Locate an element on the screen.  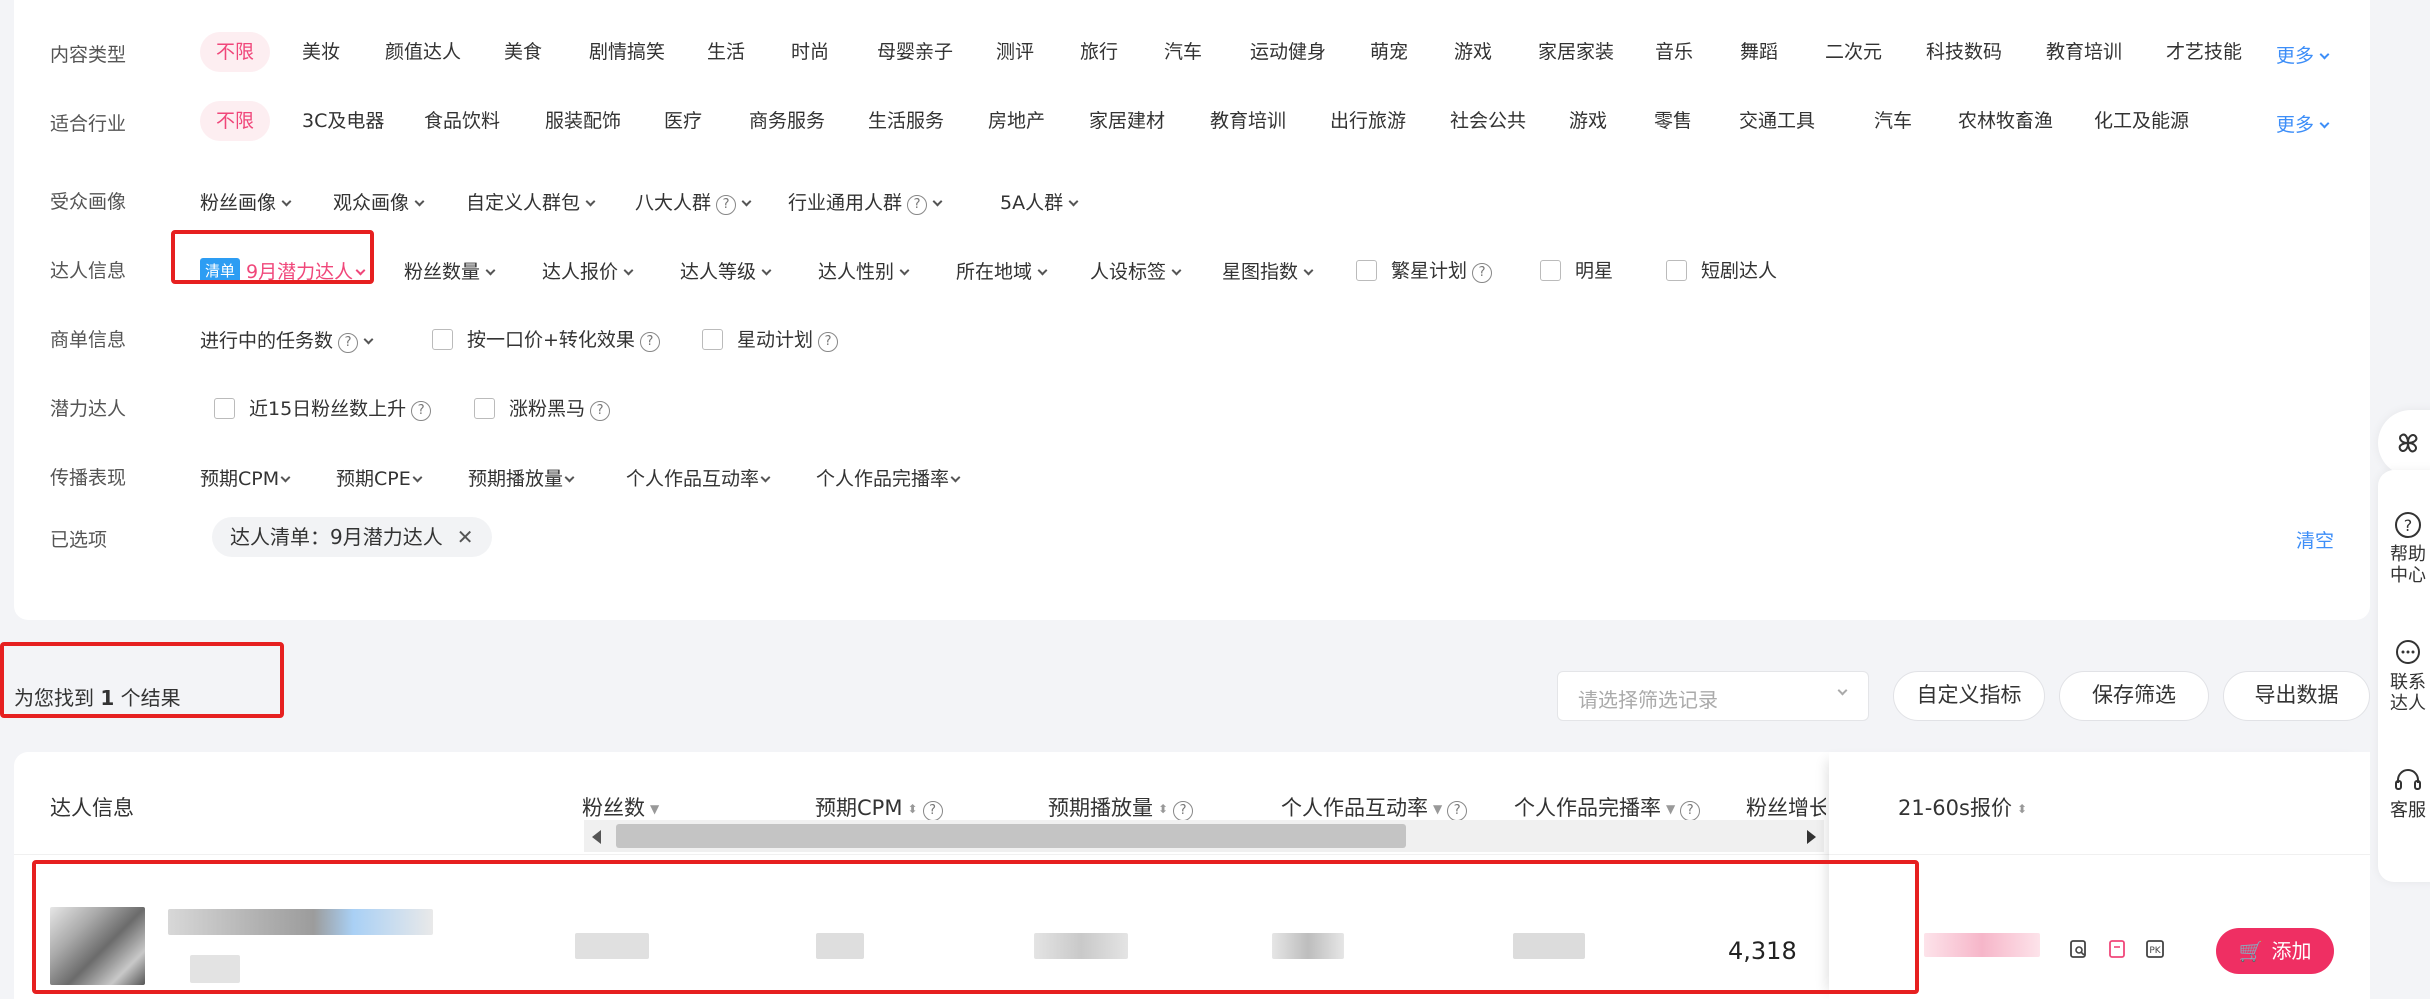
pinwheel-widget is located at coordinates (2404, 443).